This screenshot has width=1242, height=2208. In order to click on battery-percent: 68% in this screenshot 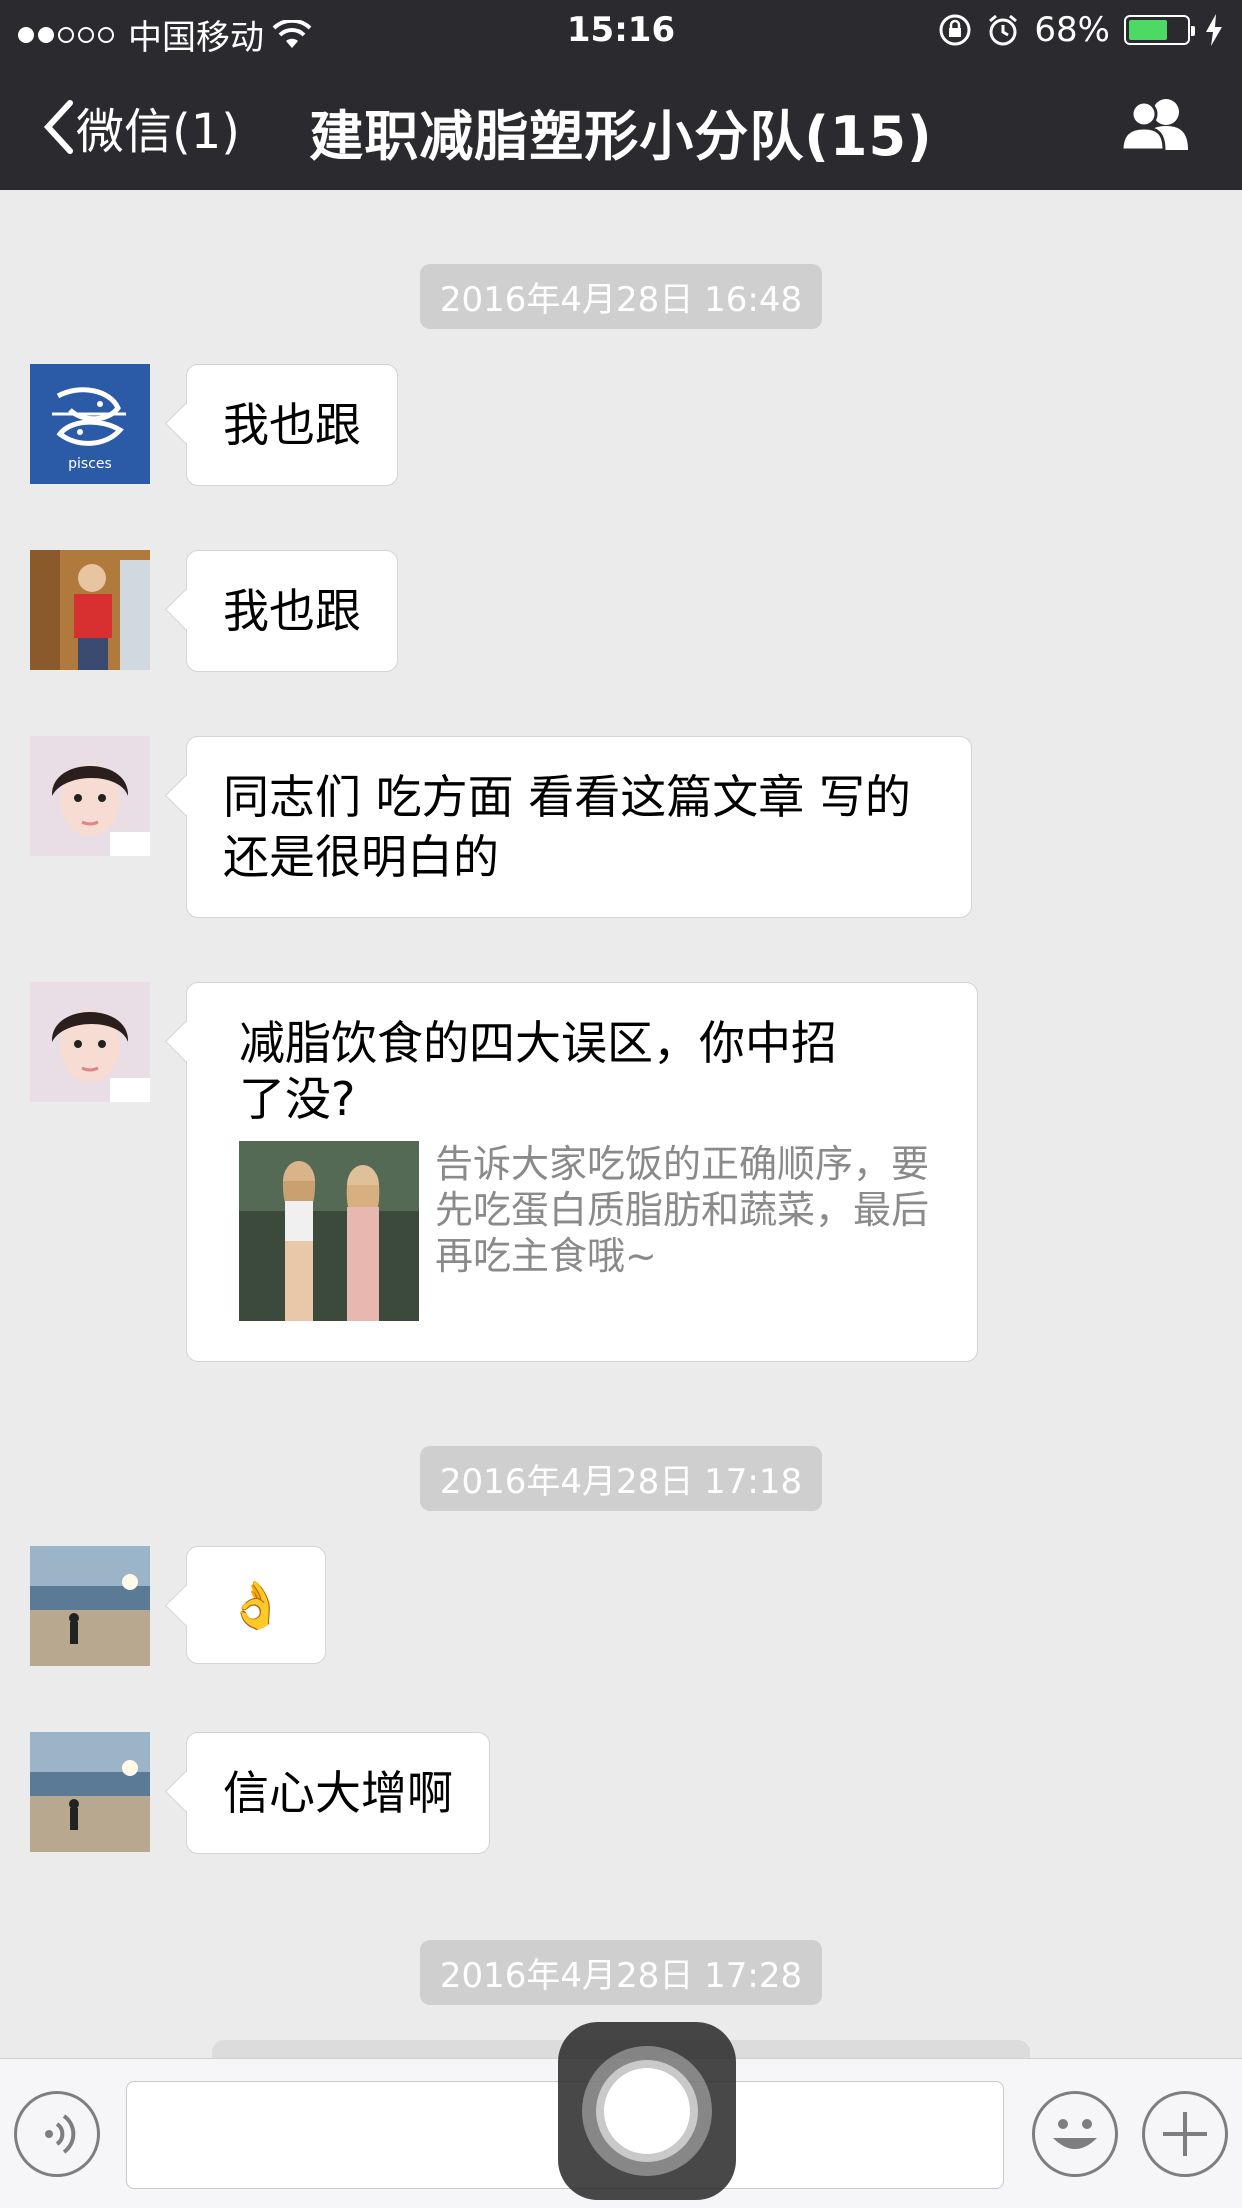, I will do `click(1072, 30)`.